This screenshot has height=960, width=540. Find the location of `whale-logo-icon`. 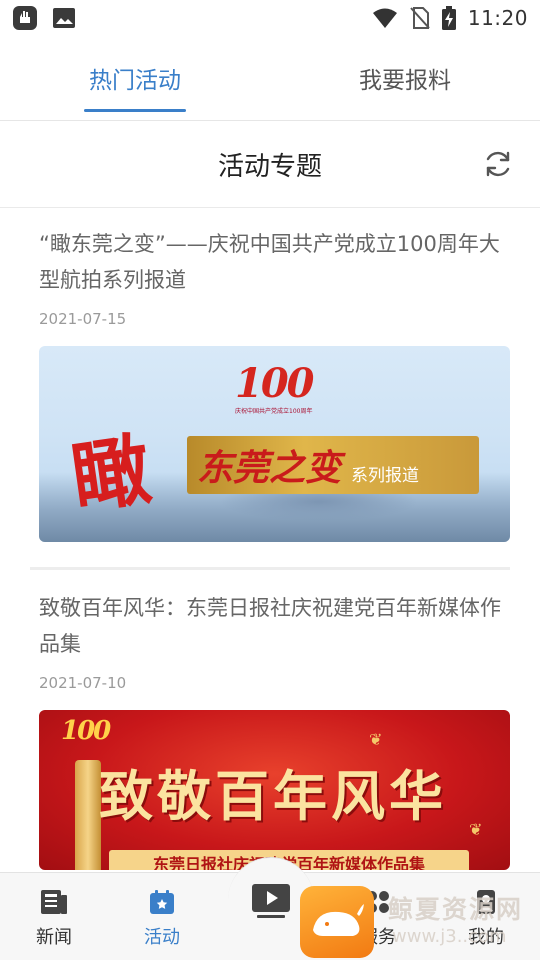

whale-logo-icon is located at coordinates (337, 922).